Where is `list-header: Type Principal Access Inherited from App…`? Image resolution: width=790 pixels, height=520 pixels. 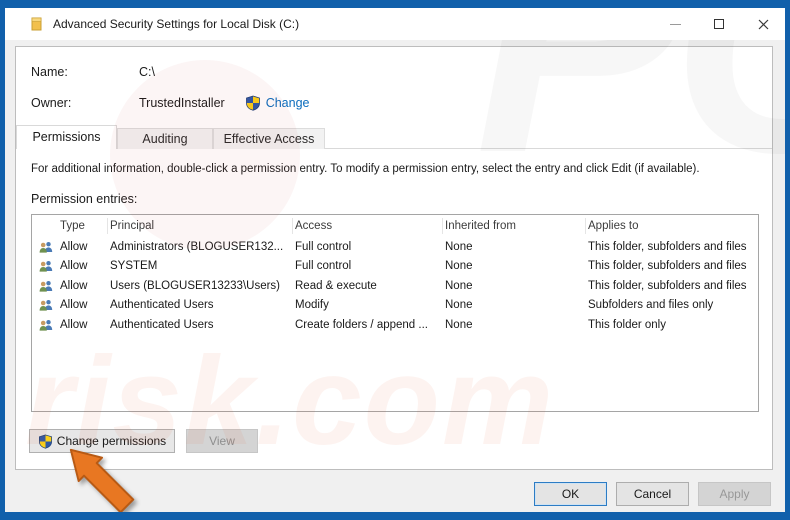 list-header: Type Principal Access Inherited from App… is located at coordinates (395, 226).